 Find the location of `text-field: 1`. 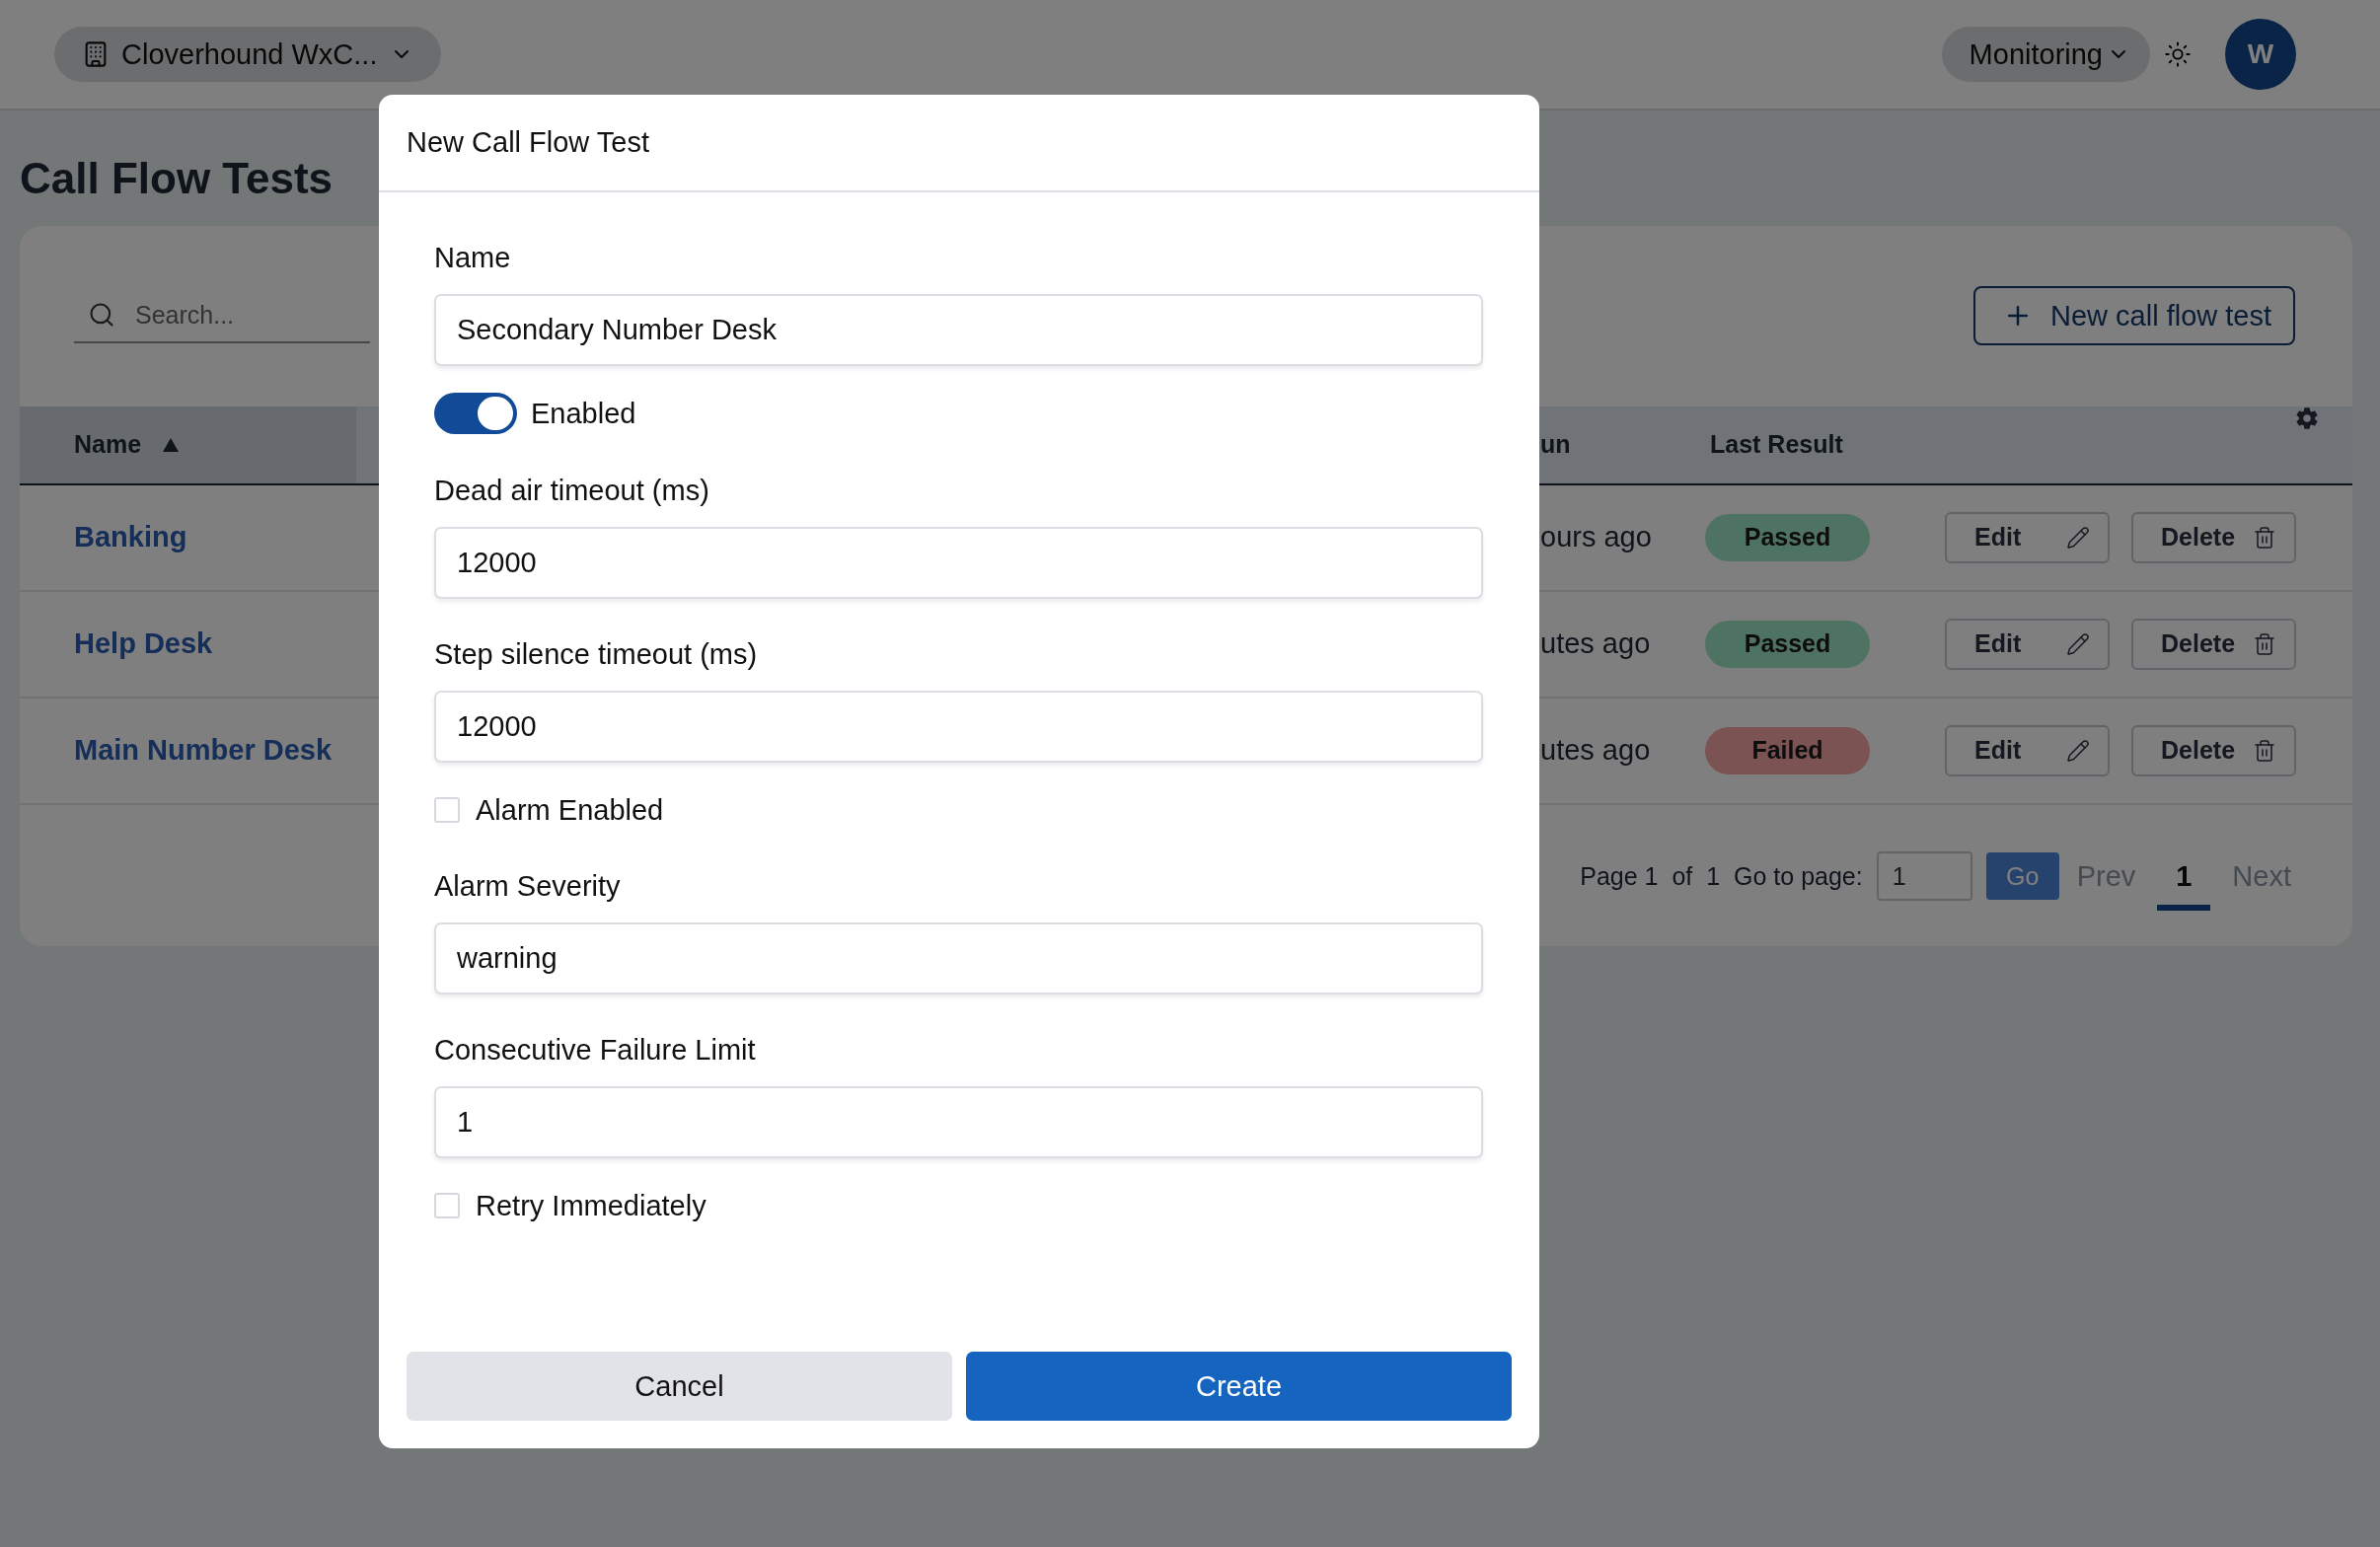

text-field: 1 is located at coordinates (958, 1122).